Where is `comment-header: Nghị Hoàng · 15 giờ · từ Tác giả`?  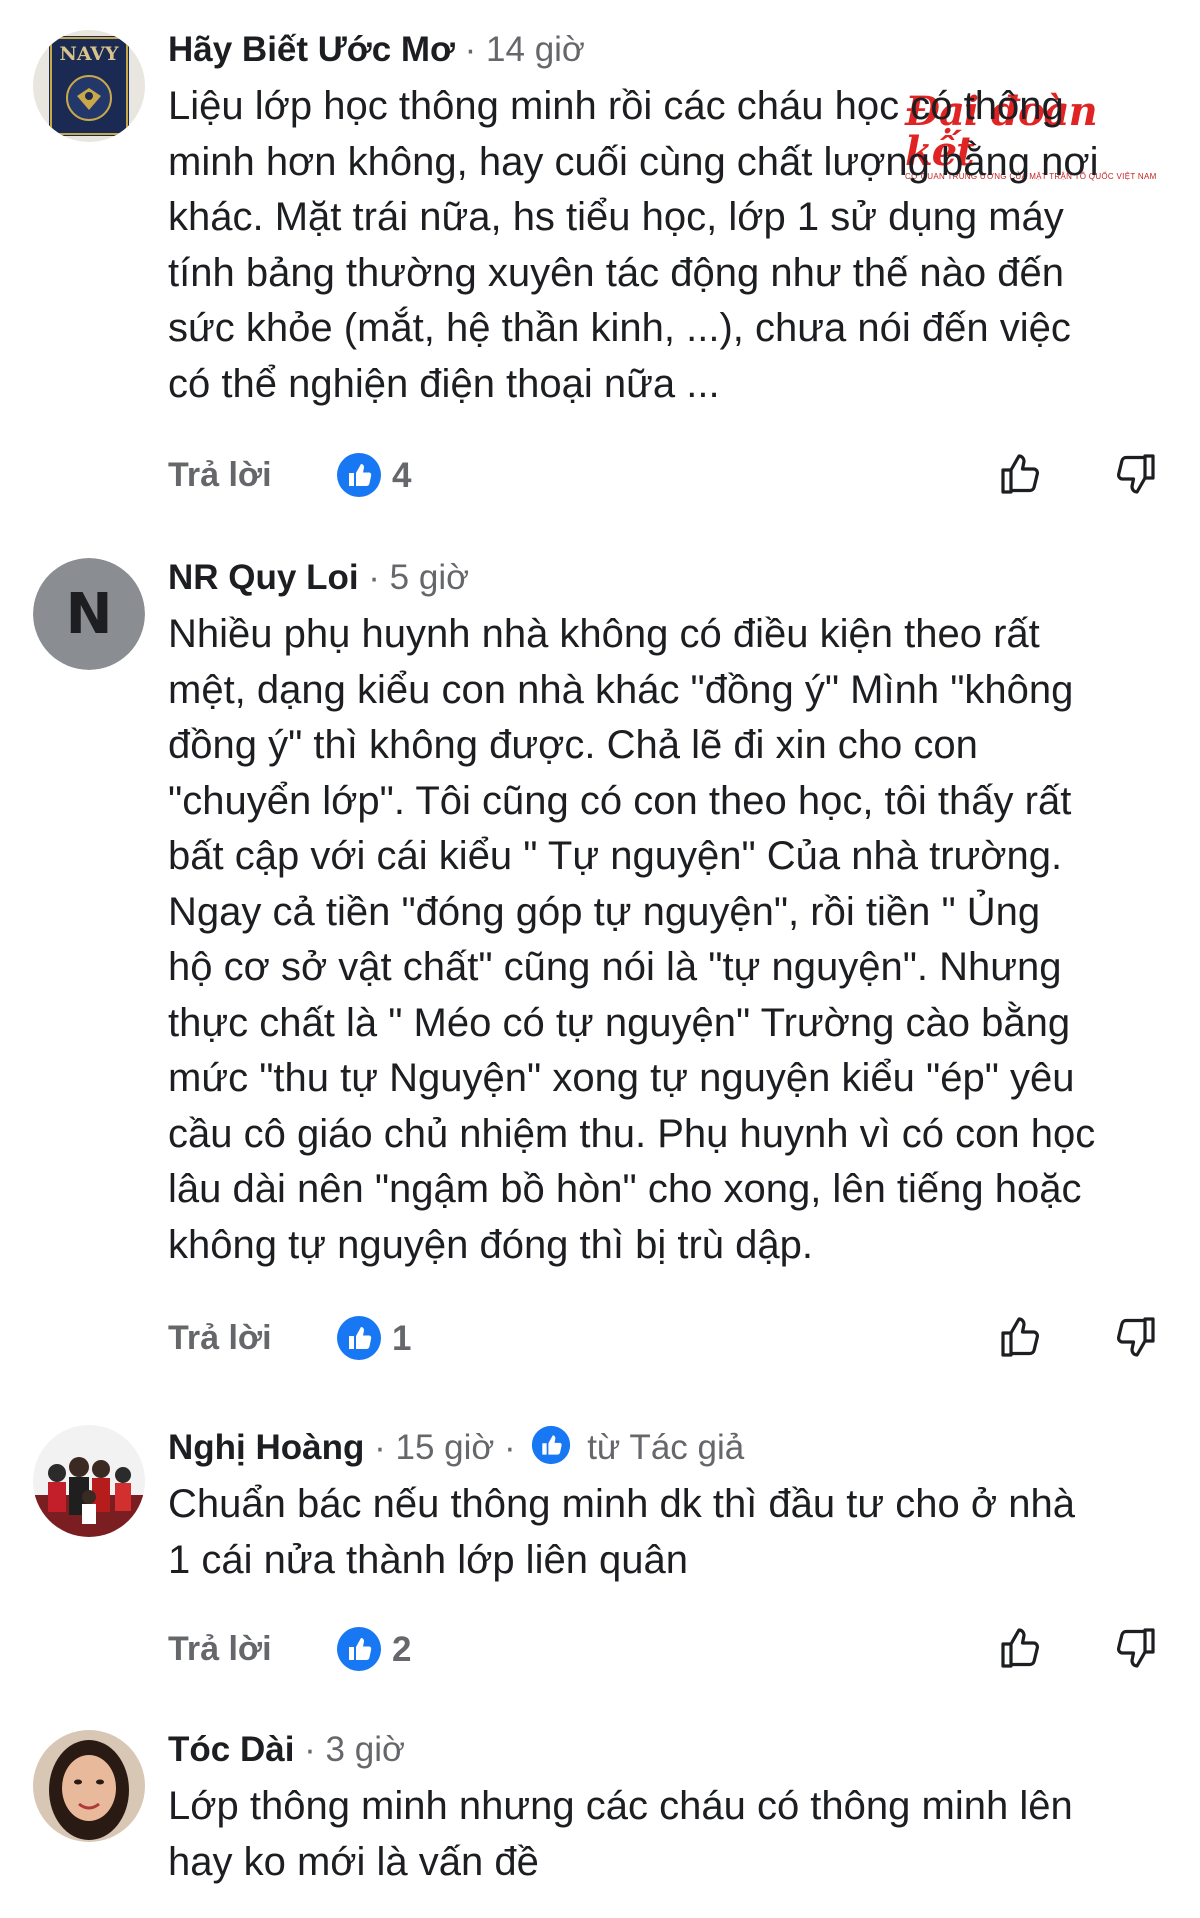 comment-header: Nghị Hoàng · 15 giờ · từ Tác giả is located at coordinates (668, 1446).